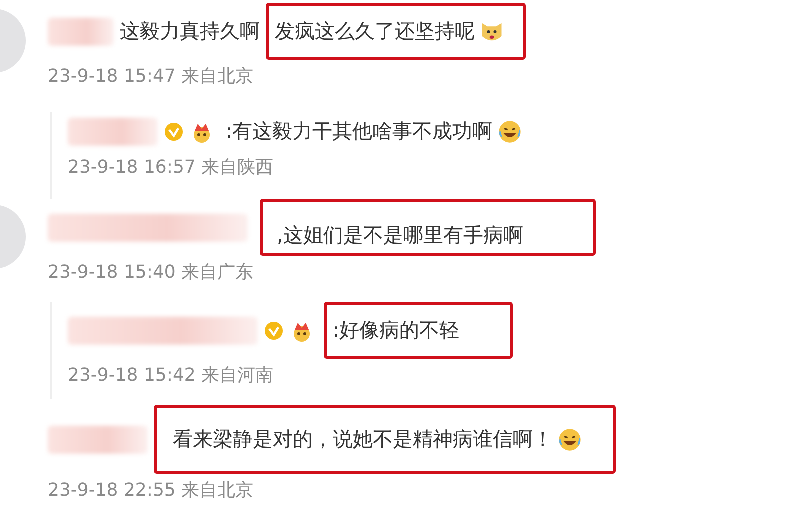  I want to click on blurred-name, so click(81, 32).